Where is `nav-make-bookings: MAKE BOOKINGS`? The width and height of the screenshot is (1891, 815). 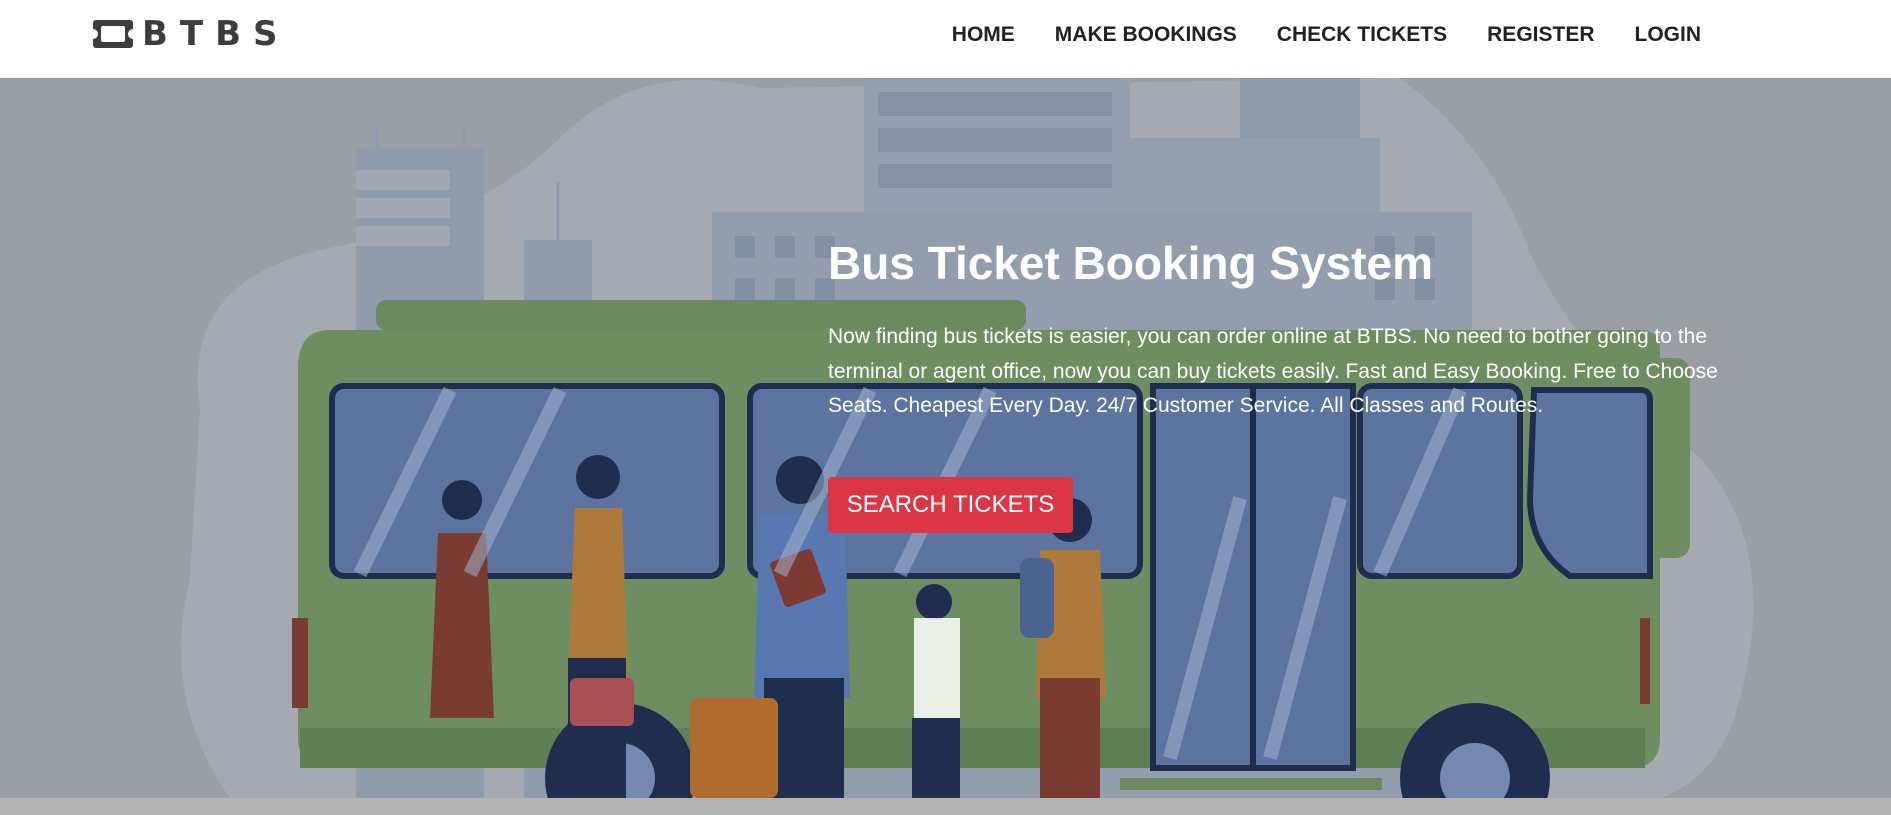
nav-make-bookings: MAKE BOOKINGS is located at coordinates (1146, 35).